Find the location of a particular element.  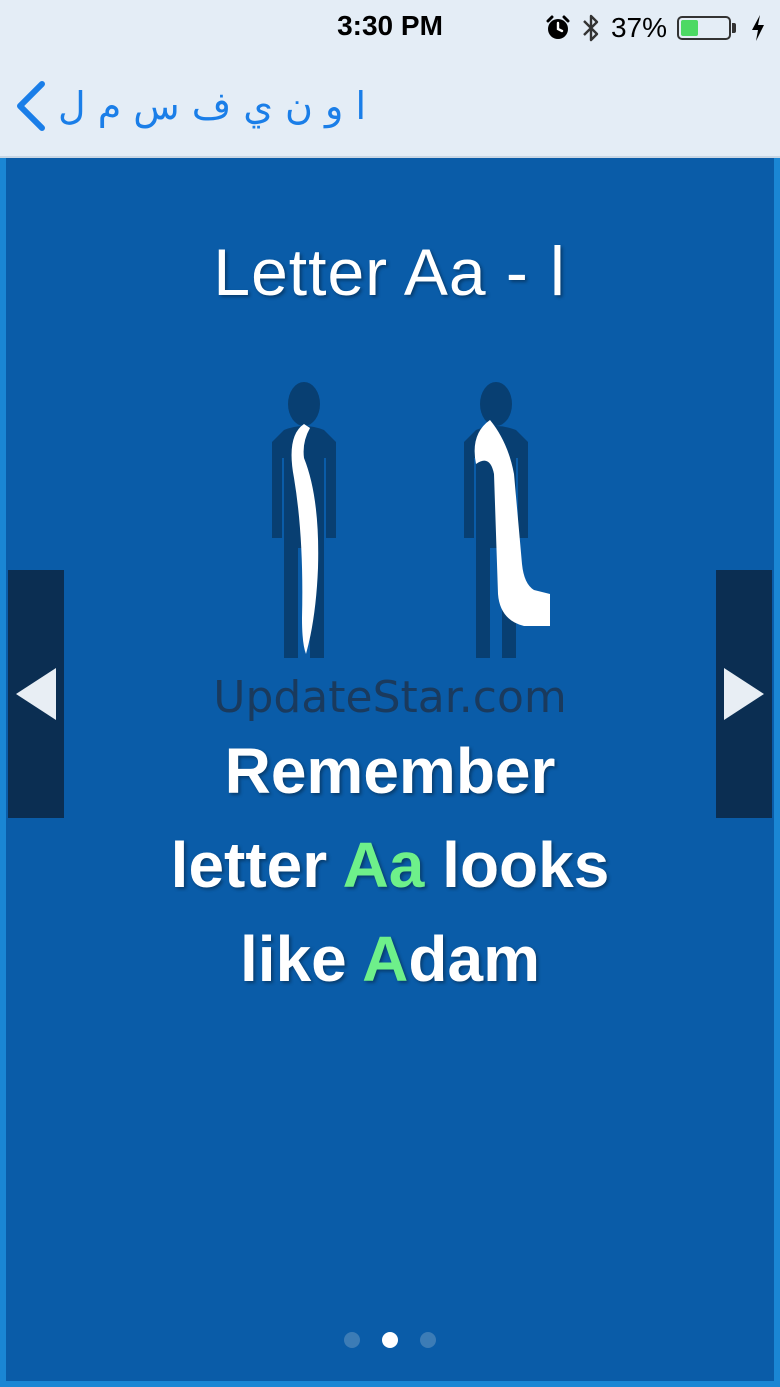

card-title: Letter Aa - ا is located at coordinates (390, 272).